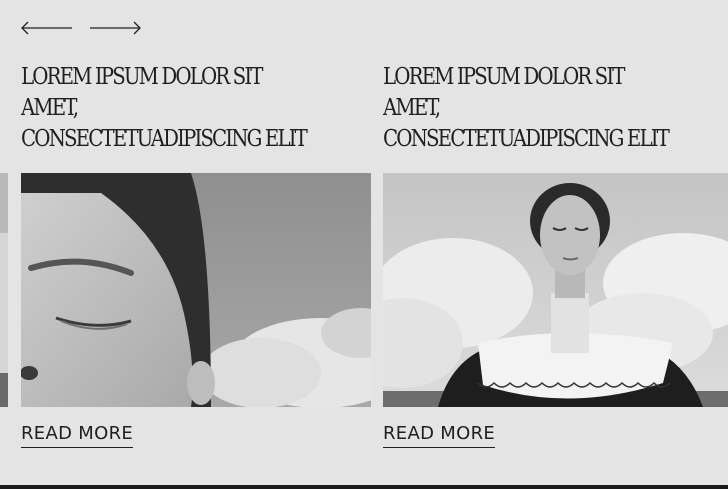  Describe the element at coordinates (4, 290) in the screenshot. I see `previous-slide-photo` at that location.